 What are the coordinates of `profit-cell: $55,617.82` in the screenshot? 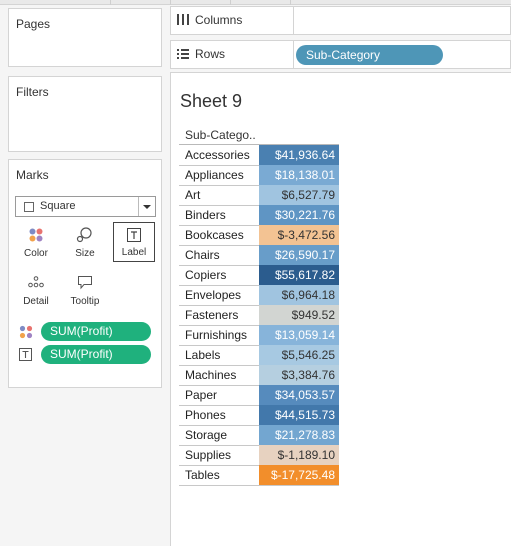 It's located at (299, 275).